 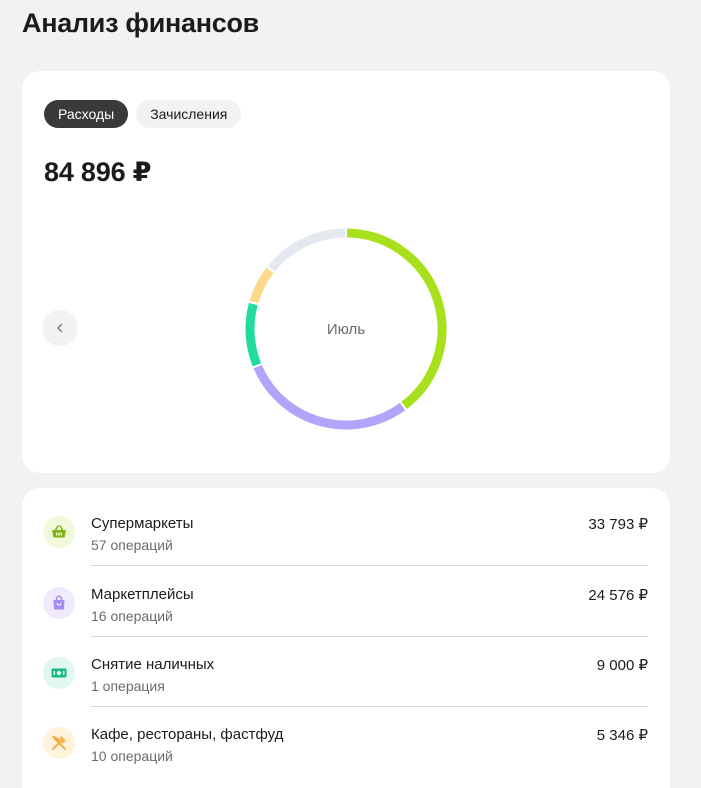 I want to click on fork-knife-icon, so click(x=58, y=742).